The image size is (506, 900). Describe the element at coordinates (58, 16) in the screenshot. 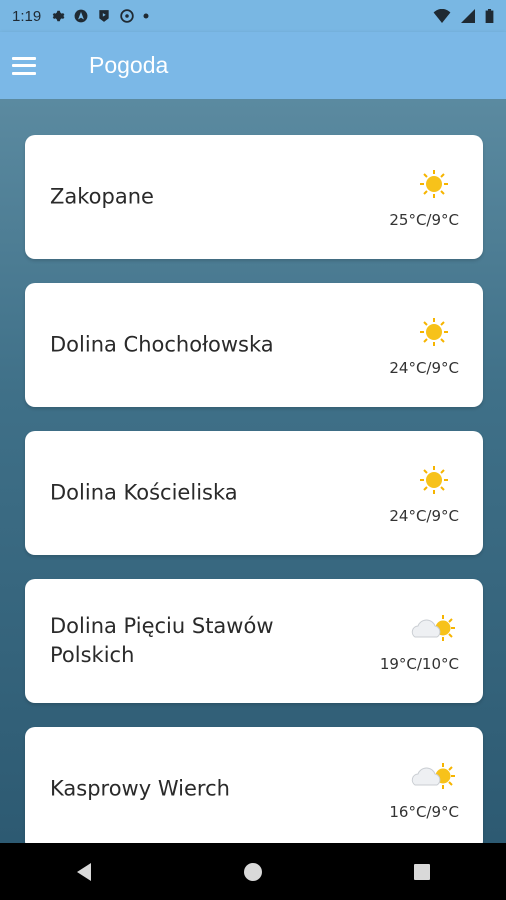

I see `settings-icon` at that location.